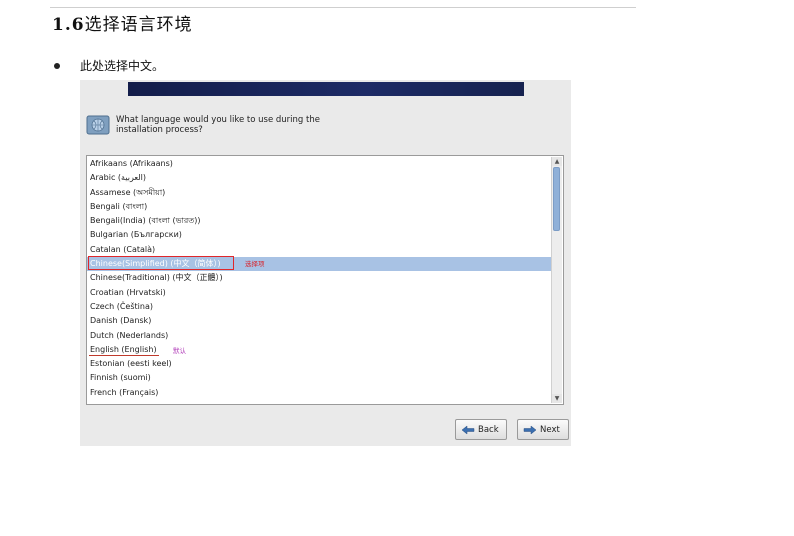 This screenshot has height=536, width=794. I want to click on heading-rule, so click(343, 7).